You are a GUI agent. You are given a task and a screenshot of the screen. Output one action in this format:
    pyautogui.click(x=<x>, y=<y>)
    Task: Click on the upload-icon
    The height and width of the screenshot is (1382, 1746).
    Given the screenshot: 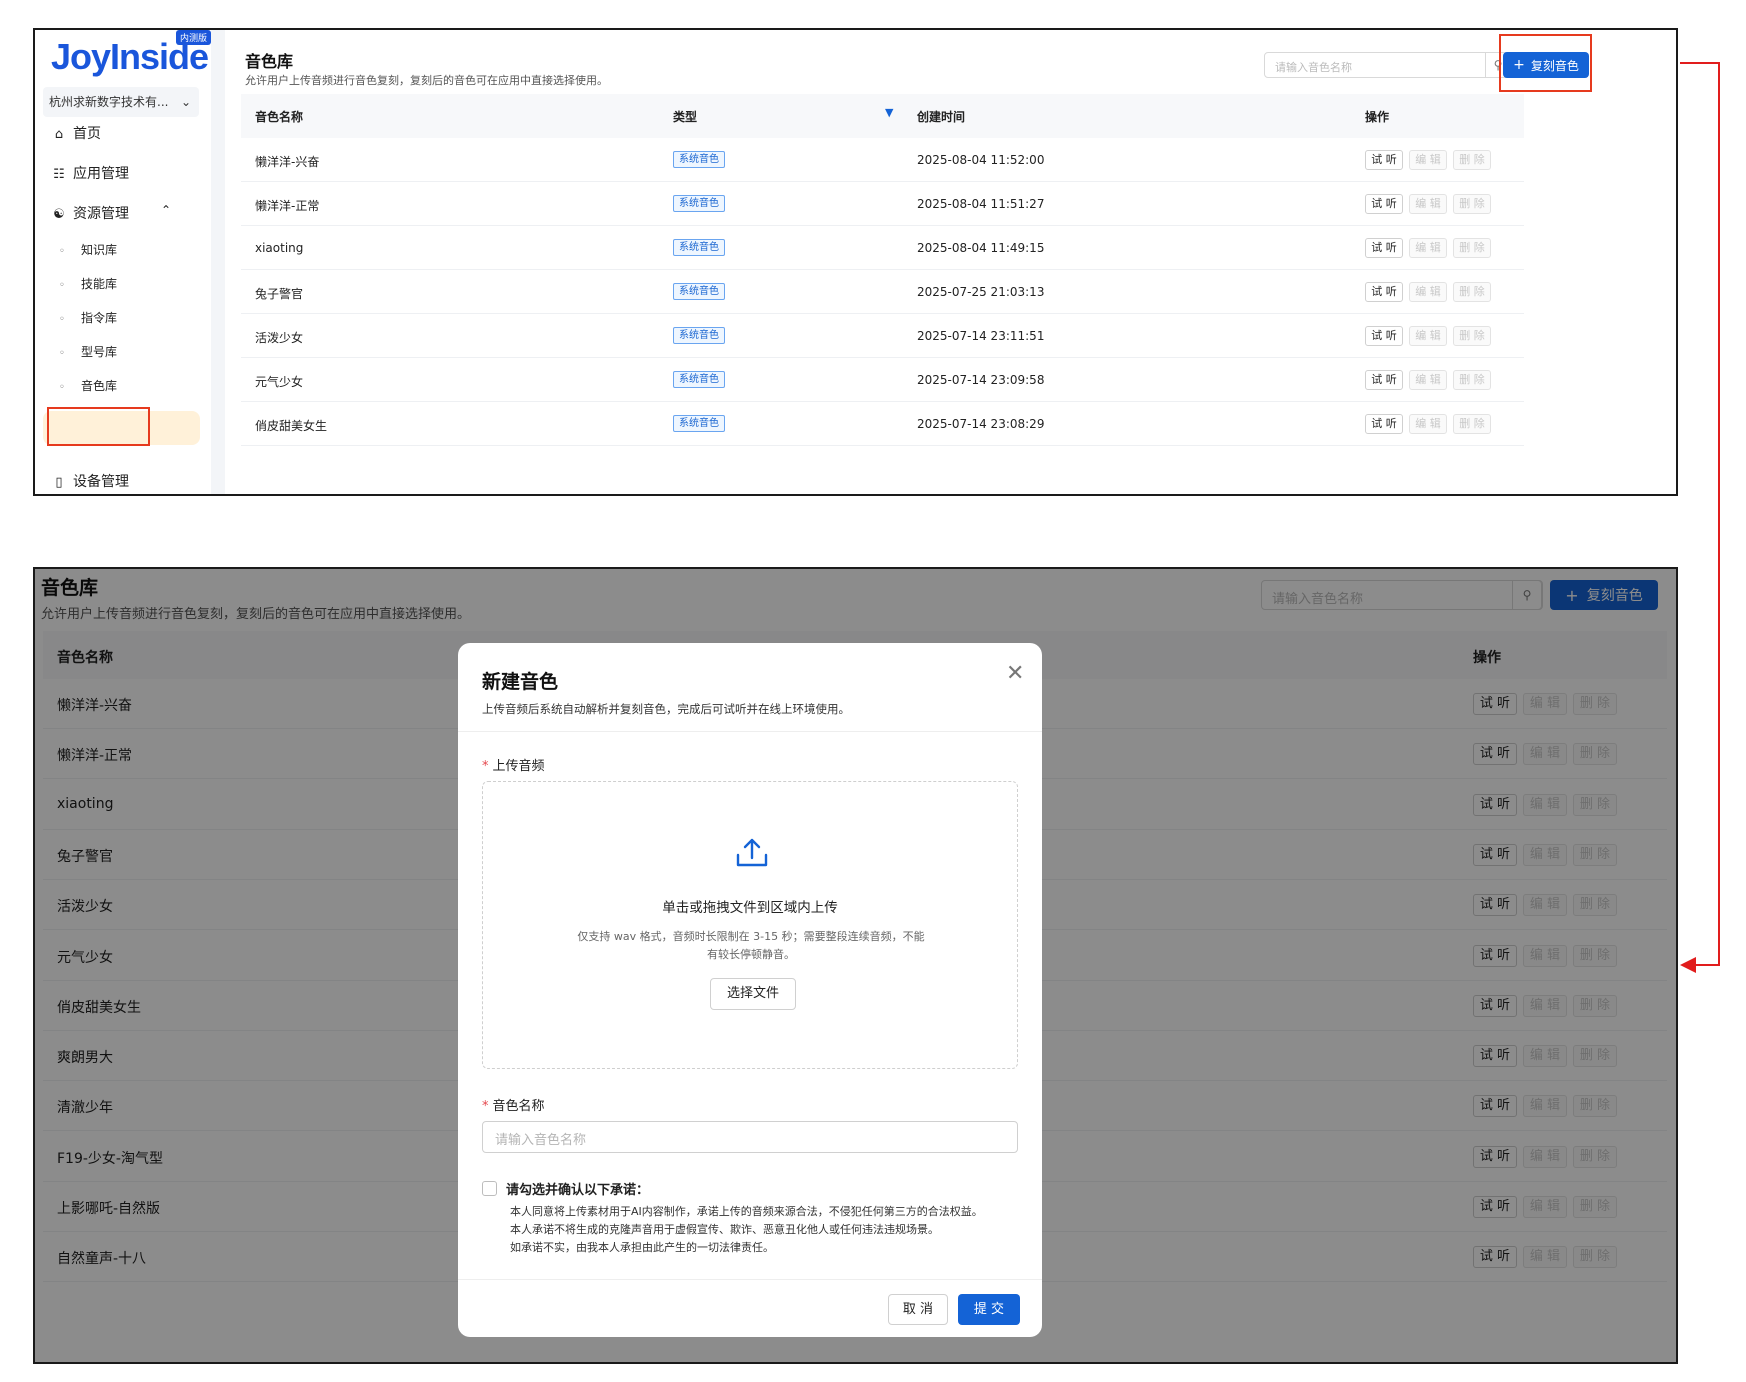 What is the action you would take?
    pyautogui.click(x=752, y=852)
    